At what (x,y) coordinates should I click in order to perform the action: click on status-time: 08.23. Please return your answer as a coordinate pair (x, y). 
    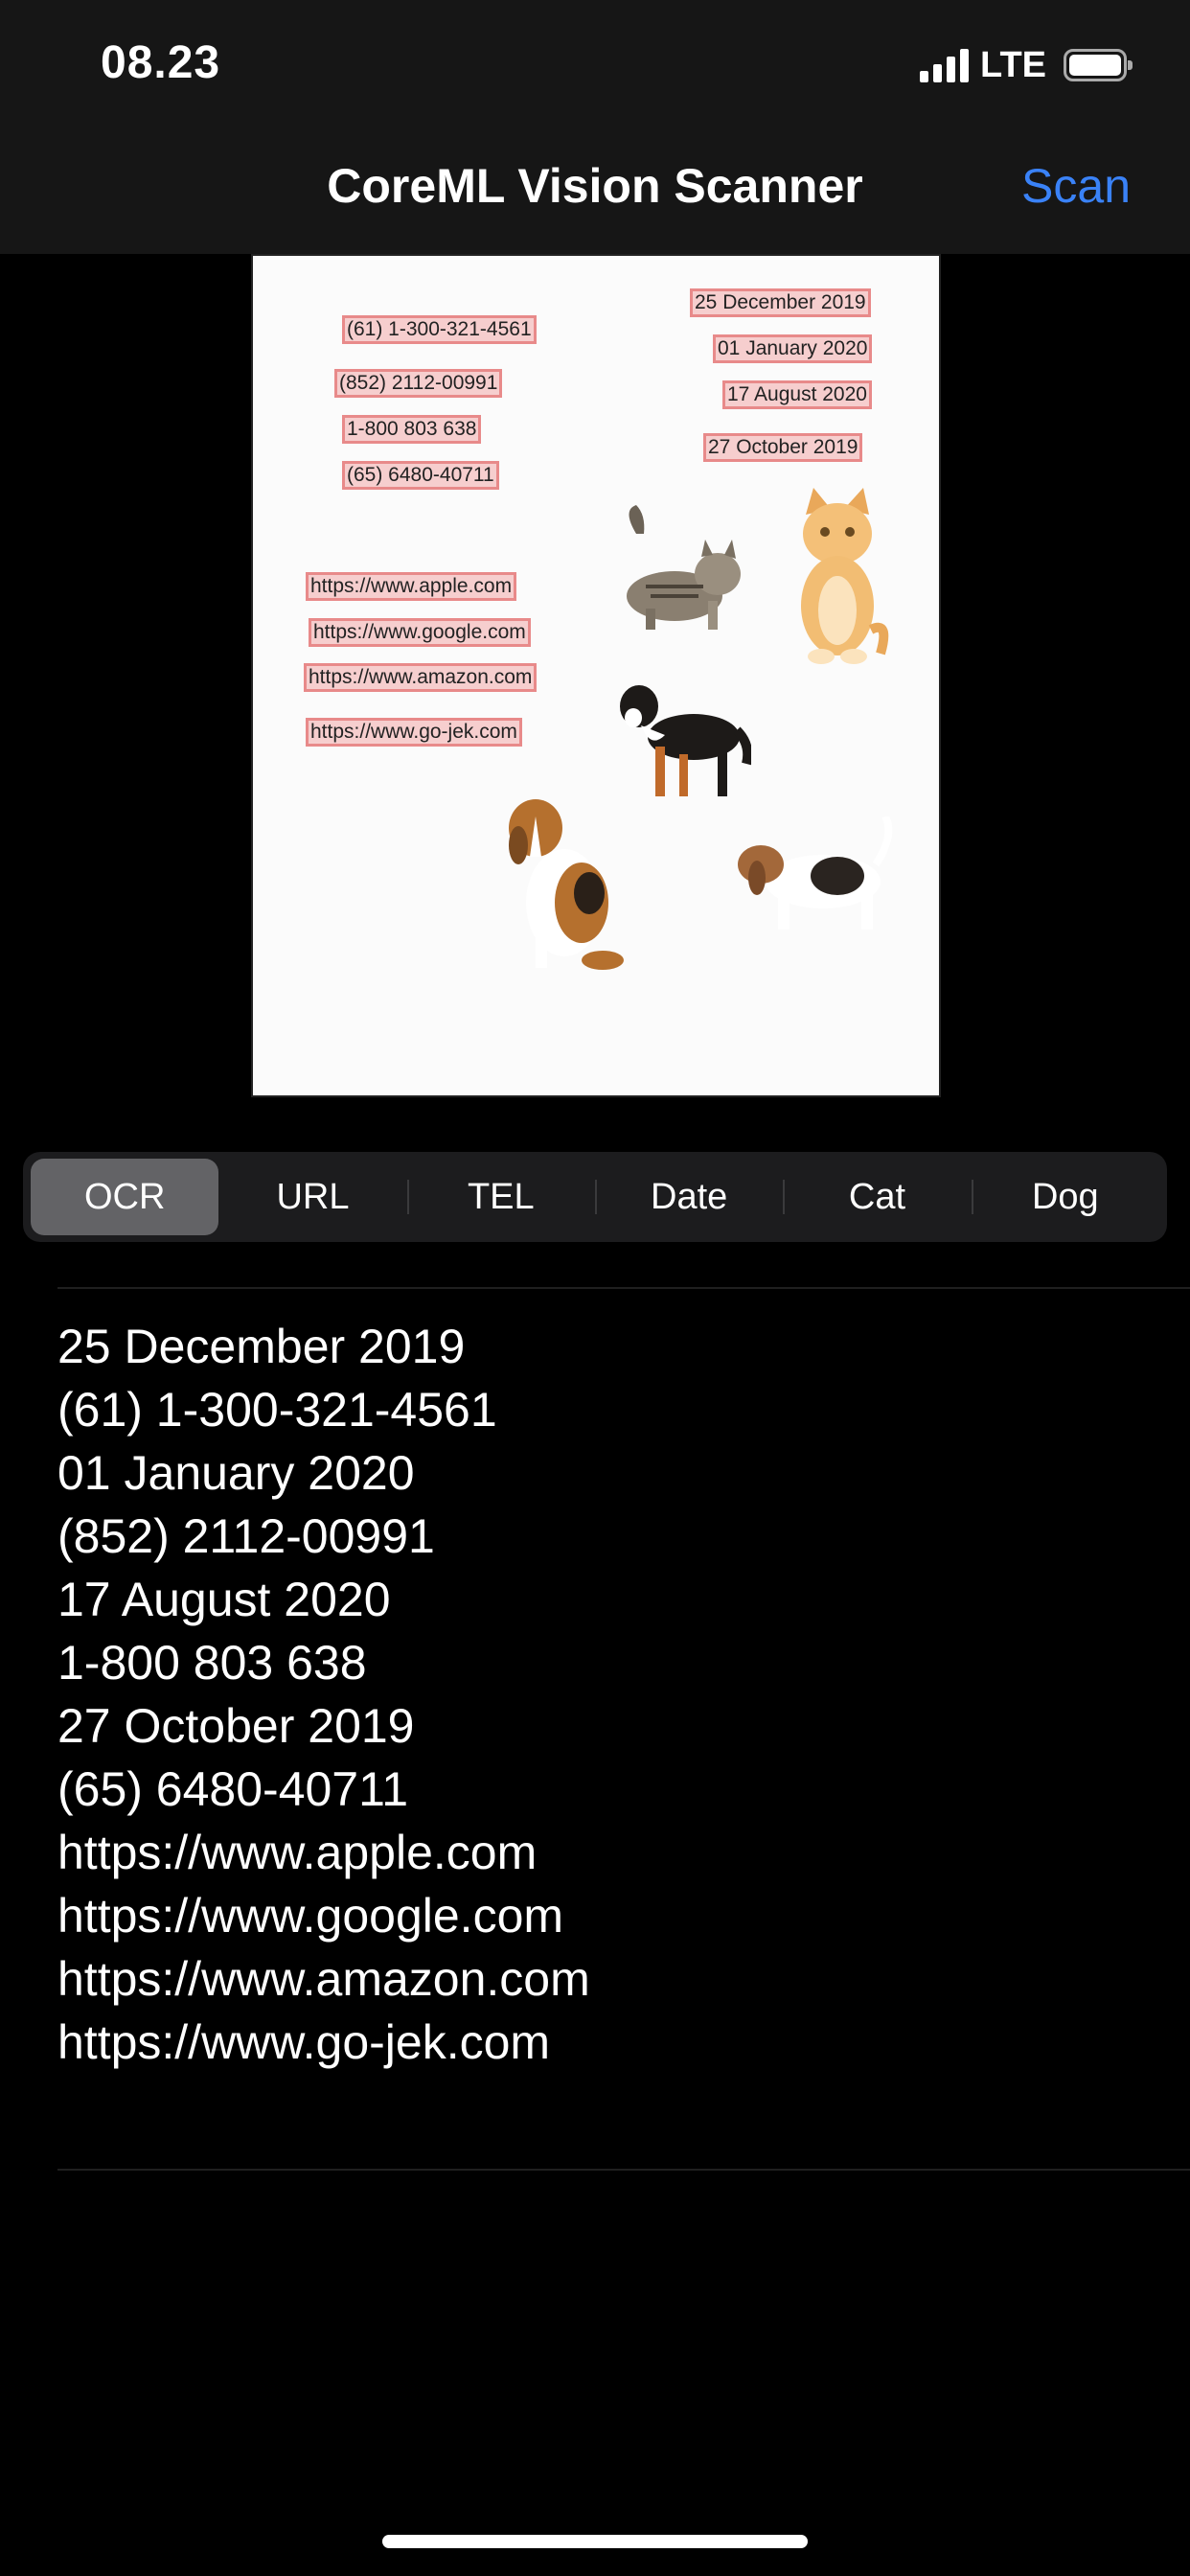
    Looking at the image, I should click on (161, 63).